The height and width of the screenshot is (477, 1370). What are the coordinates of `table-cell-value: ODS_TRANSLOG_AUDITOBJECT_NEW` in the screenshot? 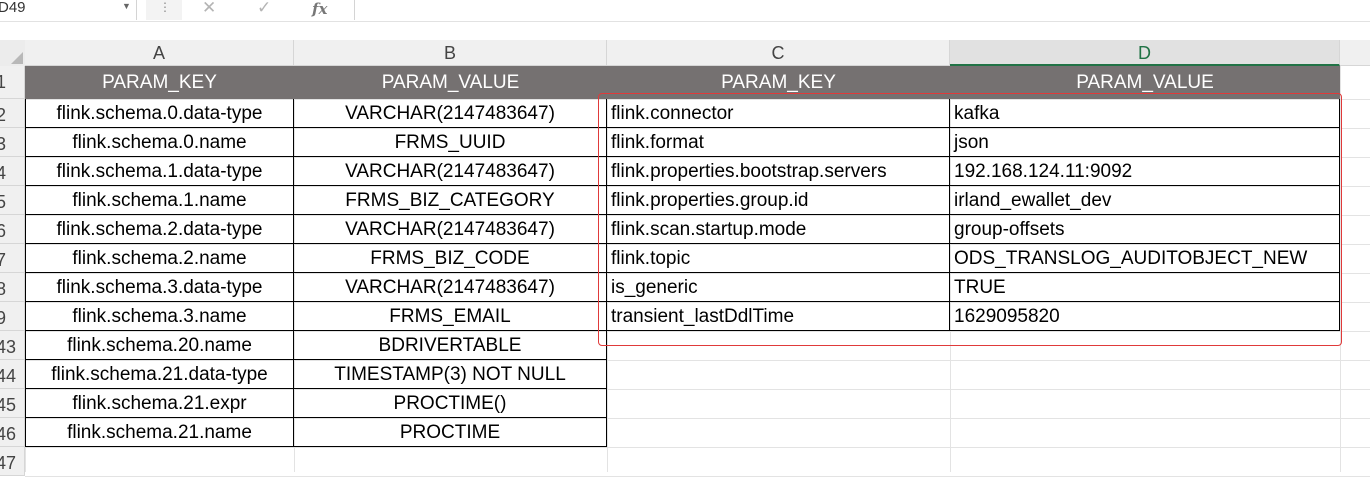 It's located at (1145, 258).